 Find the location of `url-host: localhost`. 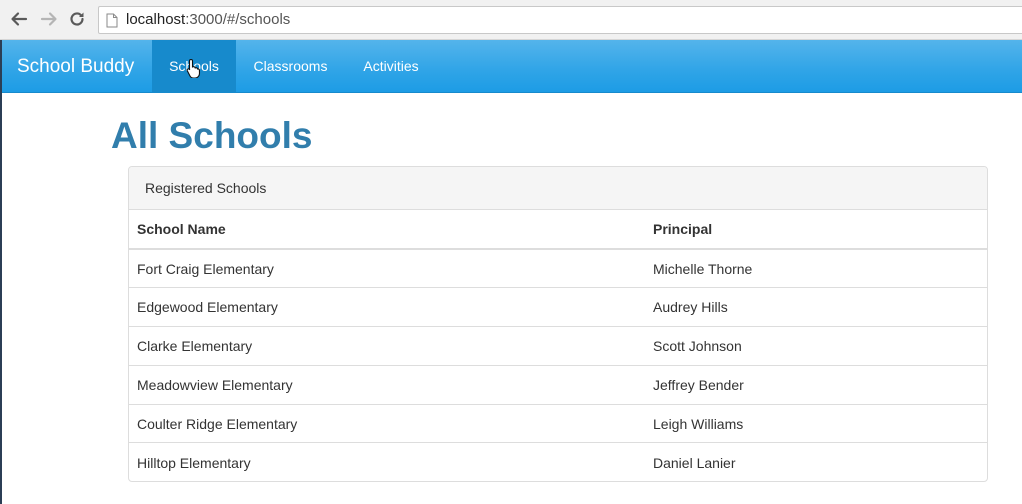

url-host: localhost is located at coordinates (156, 19).